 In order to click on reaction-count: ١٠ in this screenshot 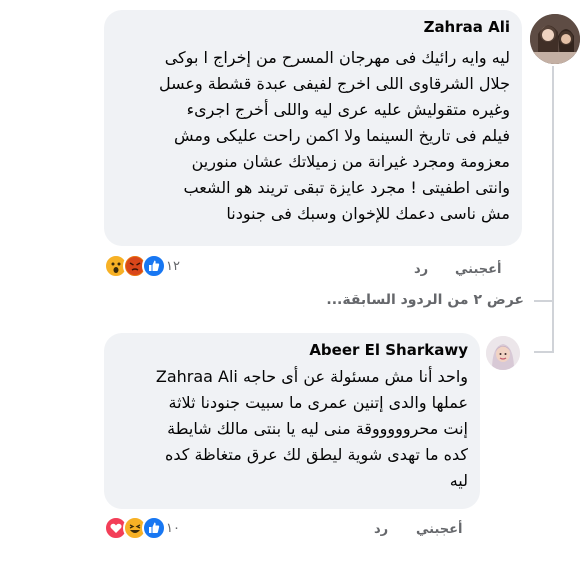, I will do `click(173, 528)`.